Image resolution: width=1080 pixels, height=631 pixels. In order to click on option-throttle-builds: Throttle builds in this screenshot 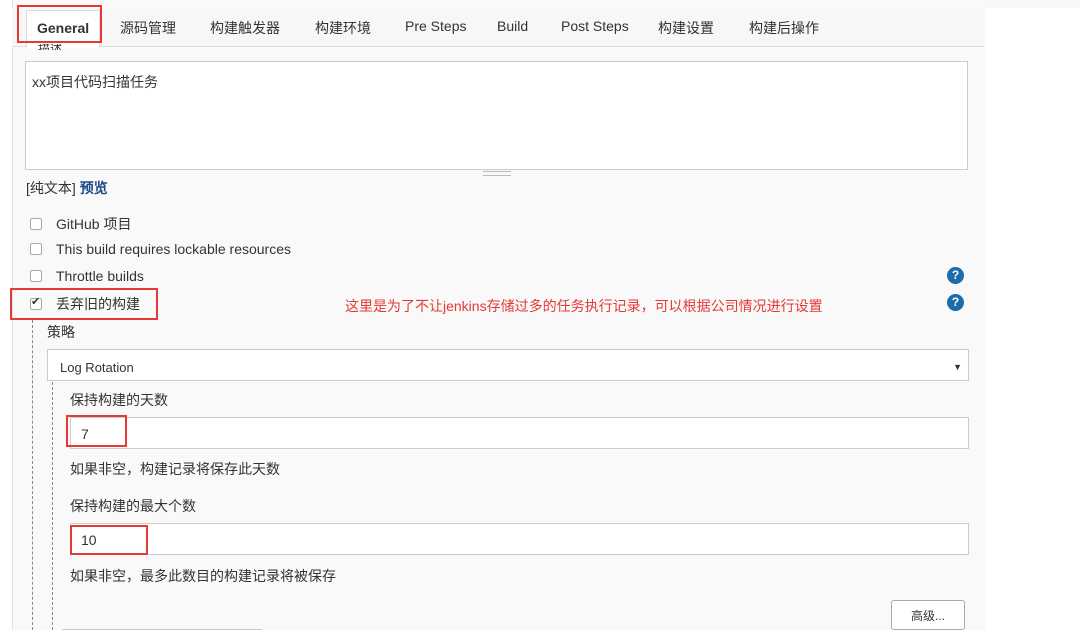, I will do `click(87, 276)`.